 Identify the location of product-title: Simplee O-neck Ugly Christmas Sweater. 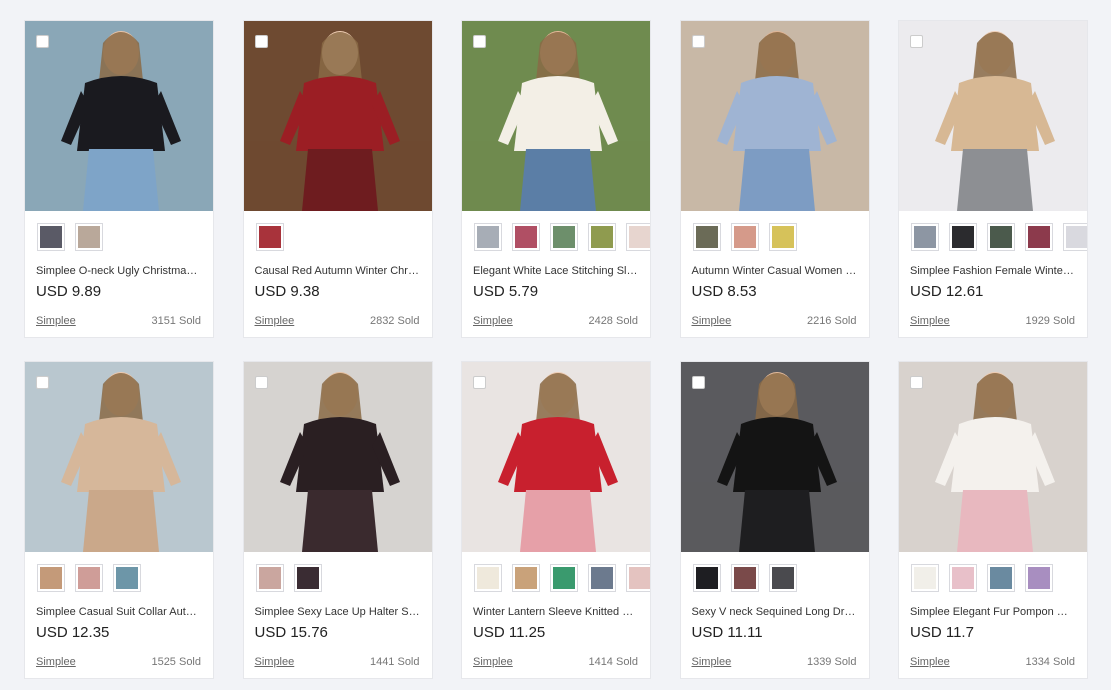
(119, 266).